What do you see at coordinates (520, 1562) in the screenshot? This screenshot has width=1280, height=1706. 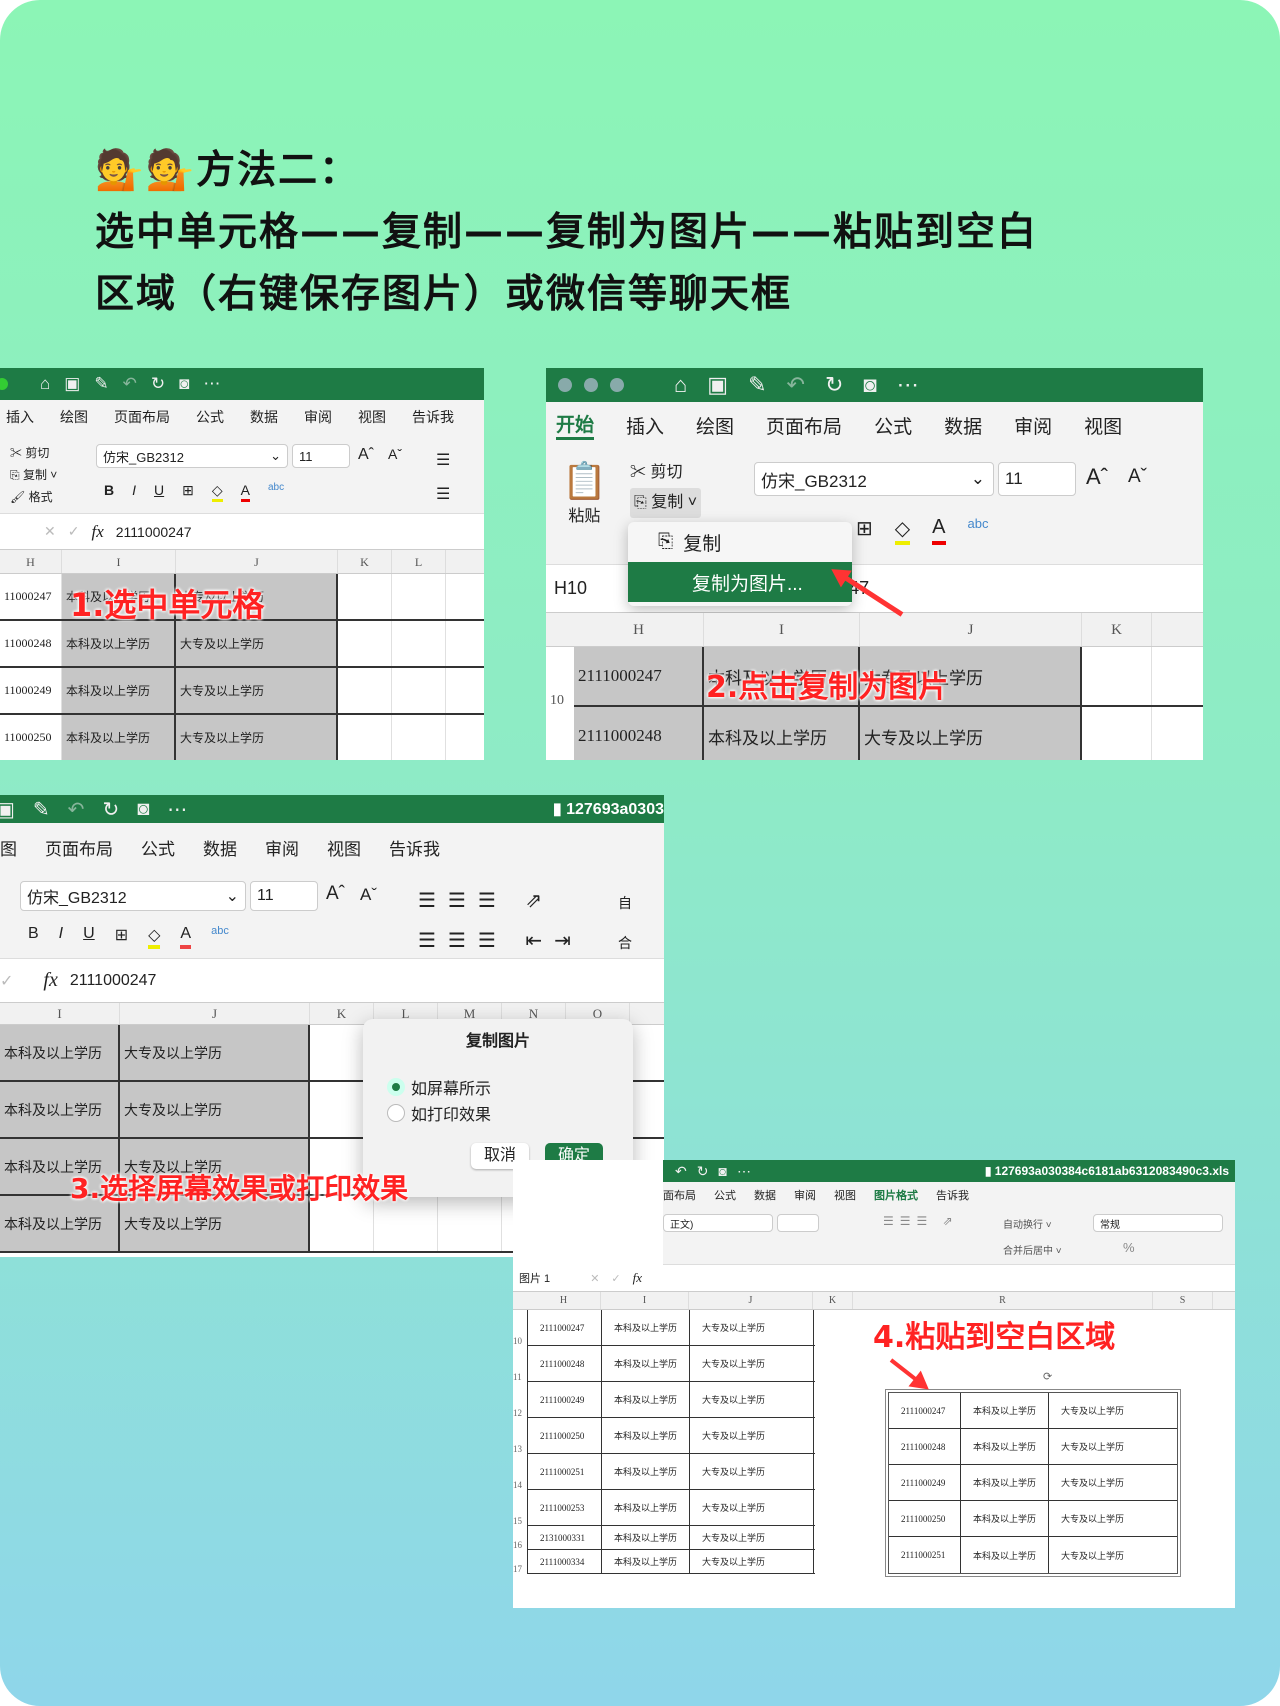 I see `row-number: 17` at bounding box center [520, 1562].